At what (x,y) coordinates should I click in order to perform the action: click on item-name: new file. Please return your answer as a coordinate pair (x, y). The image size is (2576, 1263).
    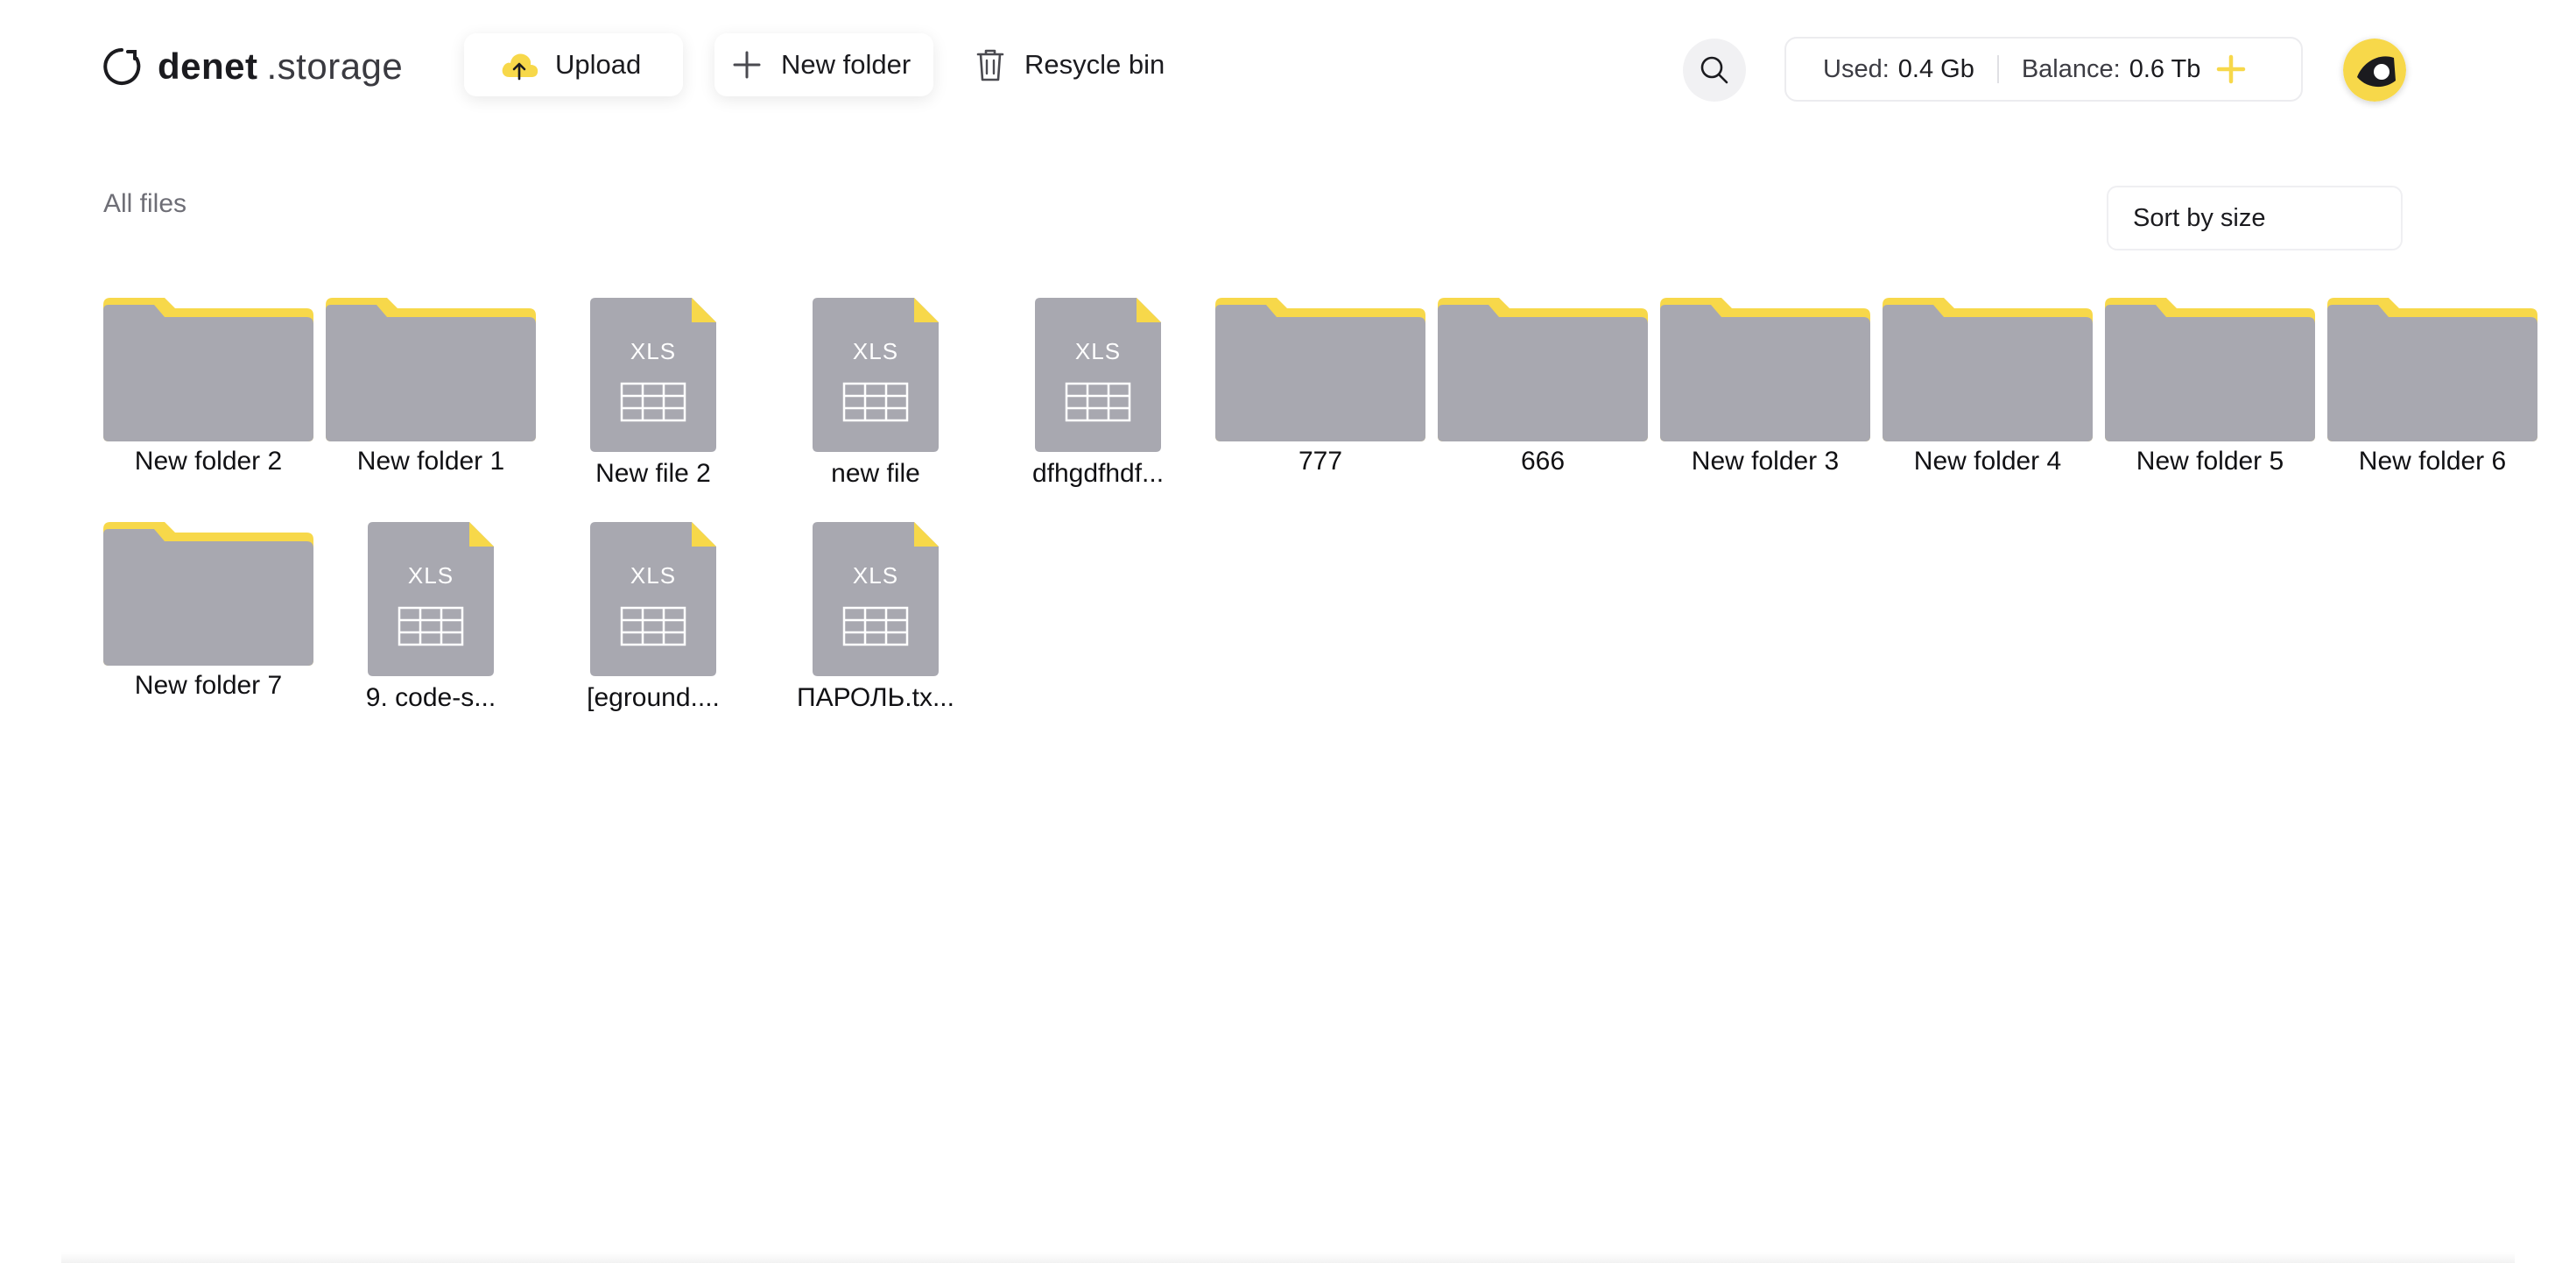
    Looking at the image, I should click on (875, 474).